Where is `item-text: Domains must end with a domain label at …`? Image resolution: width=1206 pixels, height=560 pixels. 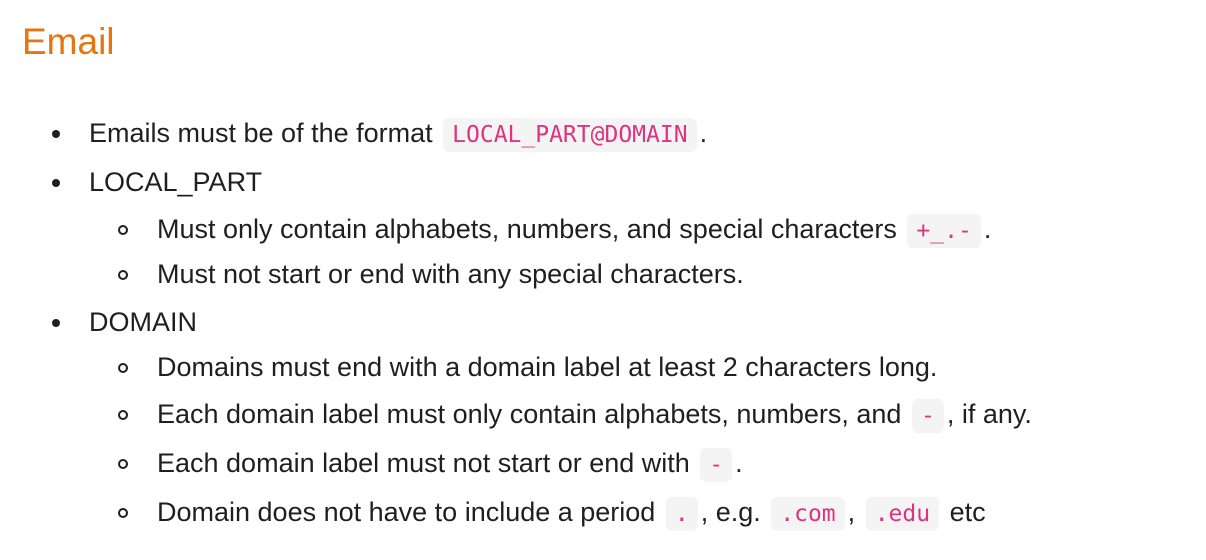 item-text: Domains must end with a domain label at … is located at coordinates (547, 367).